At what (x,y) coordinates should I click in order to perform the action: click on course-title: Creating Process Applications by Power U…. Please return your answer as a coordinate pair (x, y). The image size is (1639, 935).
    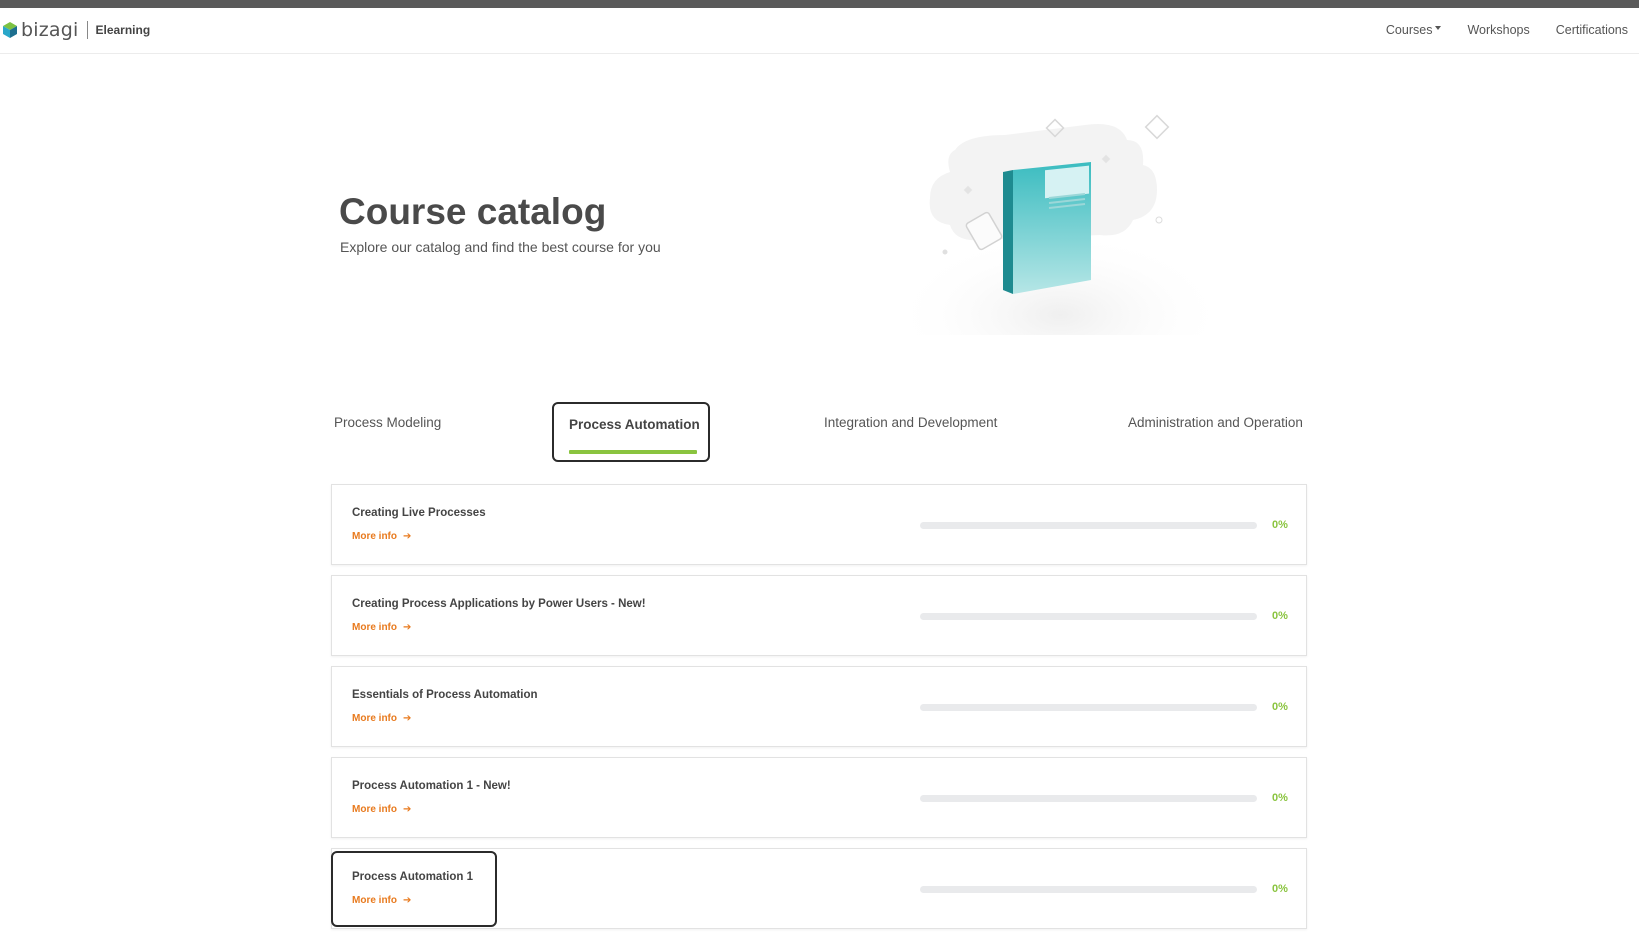
    Looking at the image, I should click on (499, 604).